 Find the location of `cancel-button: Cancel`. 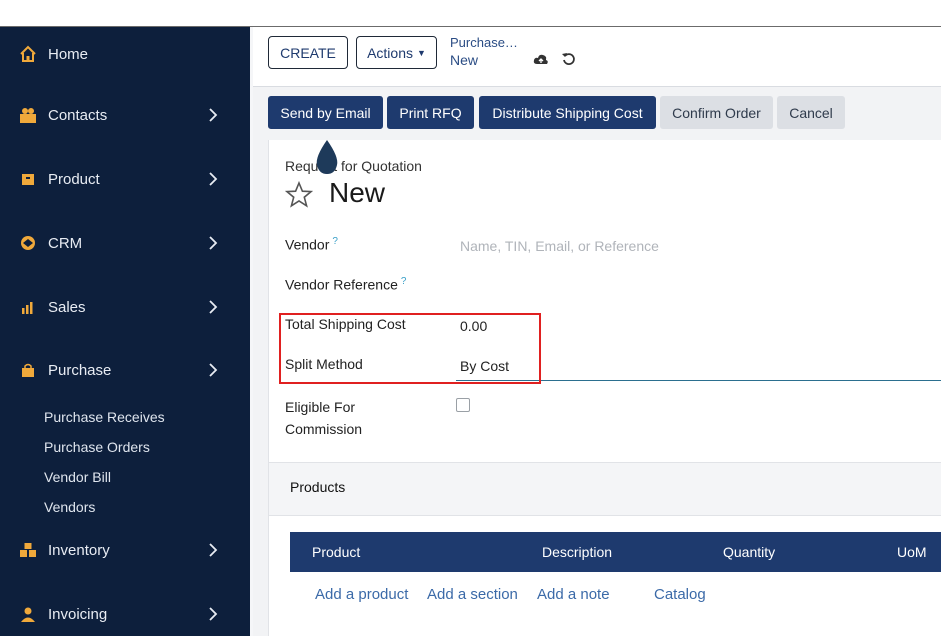

cancel-button: Cancel is located at coordinates (811, 112).